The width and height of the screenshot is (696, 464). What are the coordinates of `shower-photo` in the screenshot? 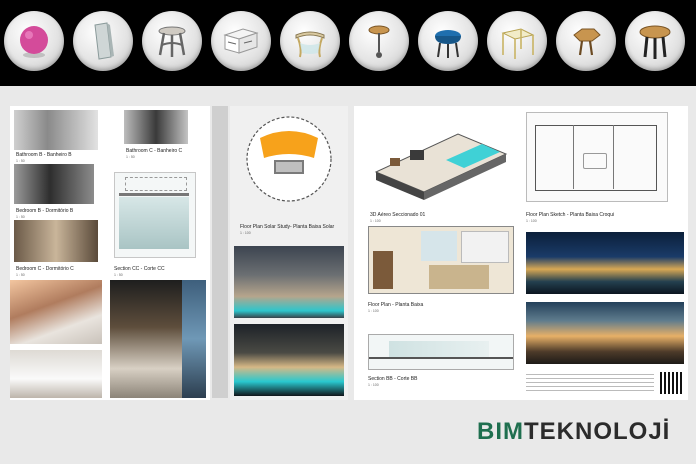 It's located at (146, 339).